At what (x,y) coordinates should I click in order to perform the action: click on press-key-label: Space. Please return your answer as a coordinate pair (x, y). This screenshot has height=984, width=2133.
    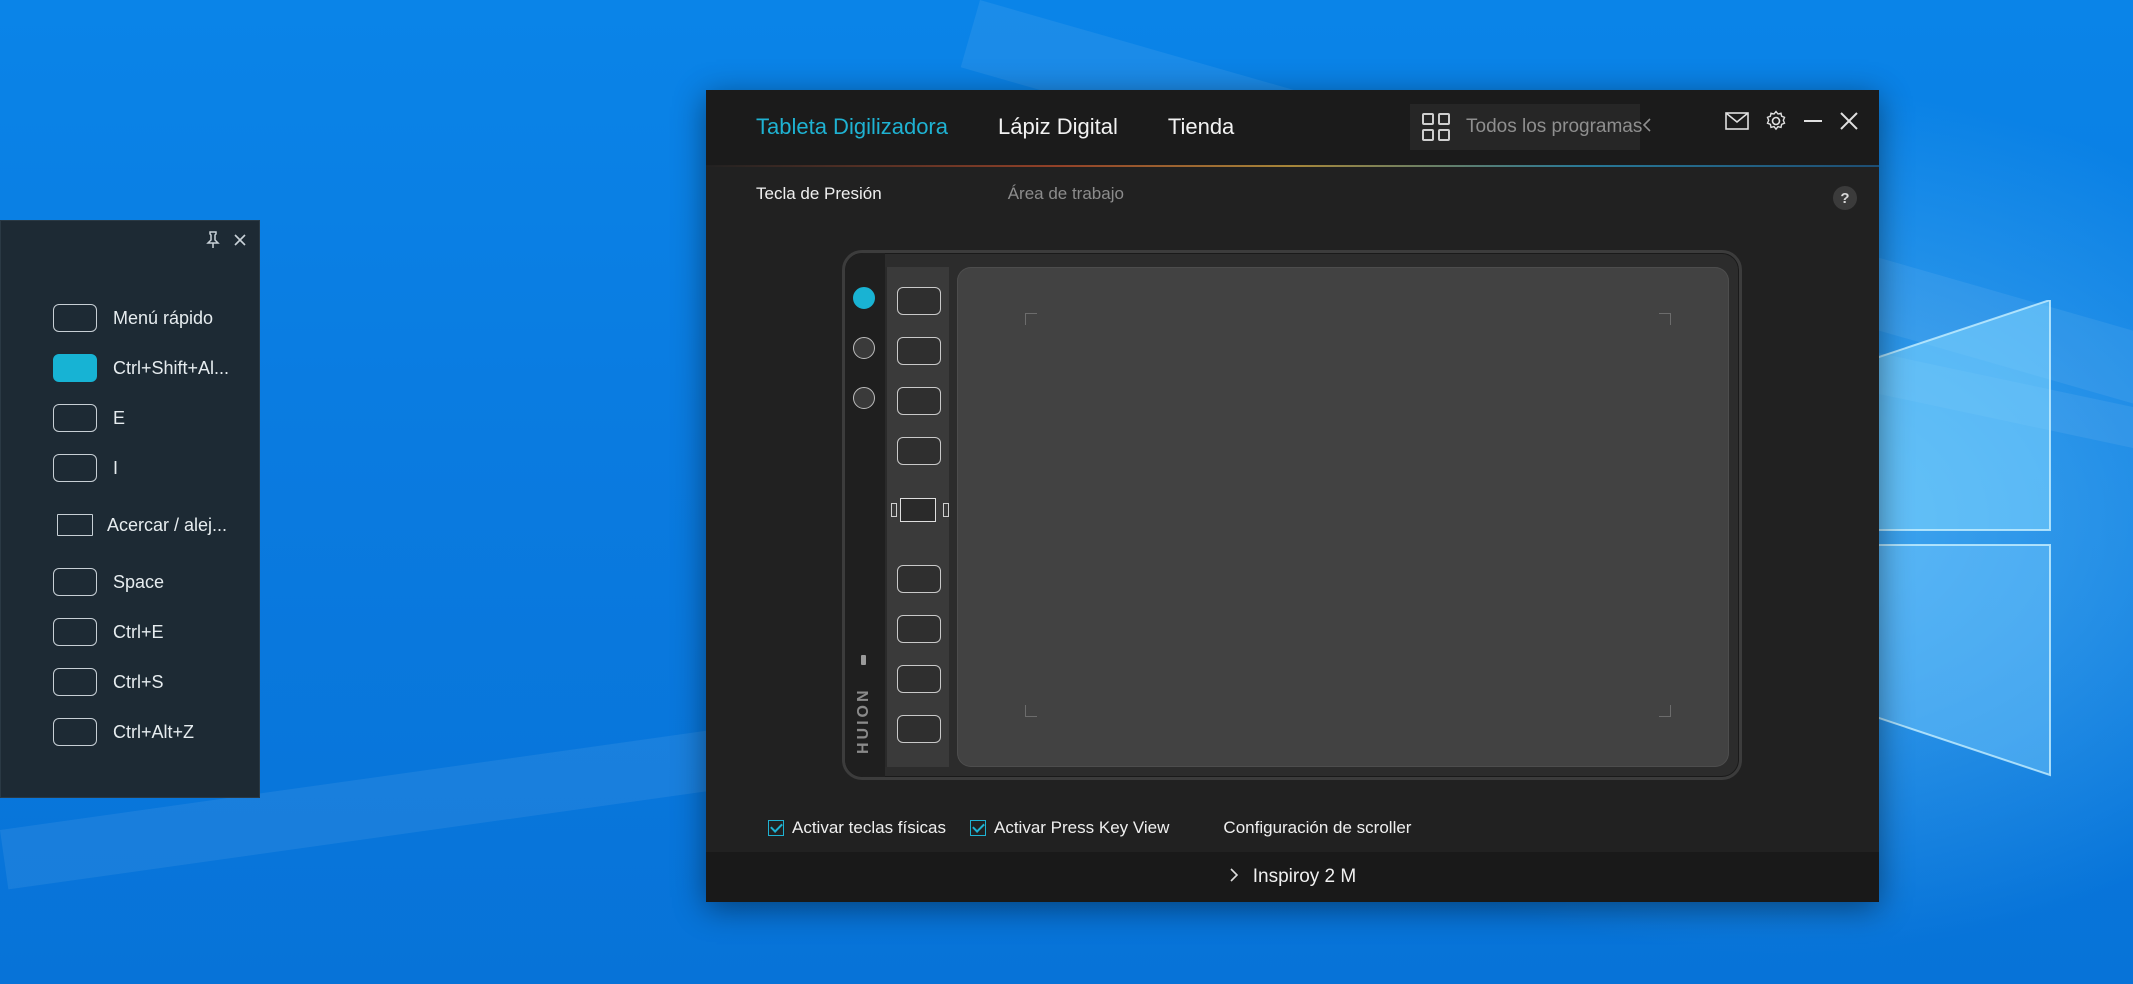
    Looking at the image, I should click on (139, 581).